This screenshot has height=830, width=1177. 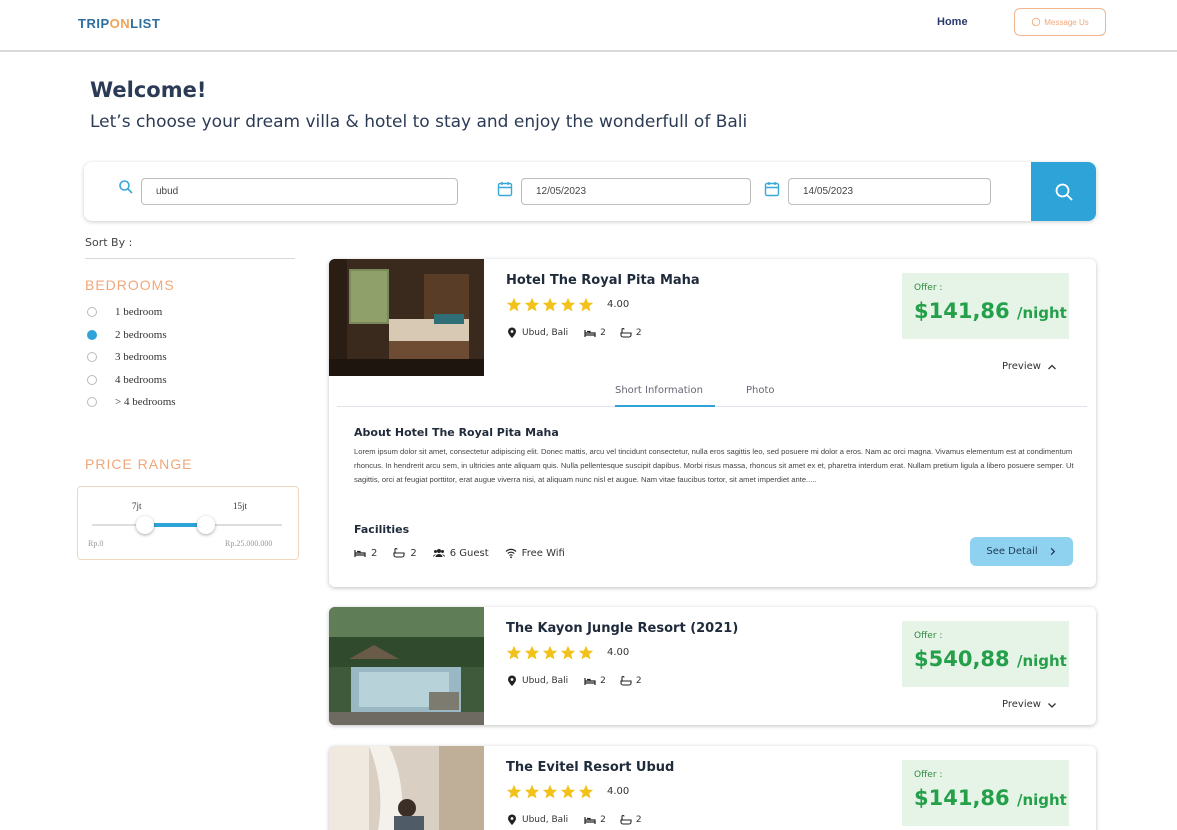 I want to click on bedroom-option-3: 3 bedrooms, so click(x=127, y=357).